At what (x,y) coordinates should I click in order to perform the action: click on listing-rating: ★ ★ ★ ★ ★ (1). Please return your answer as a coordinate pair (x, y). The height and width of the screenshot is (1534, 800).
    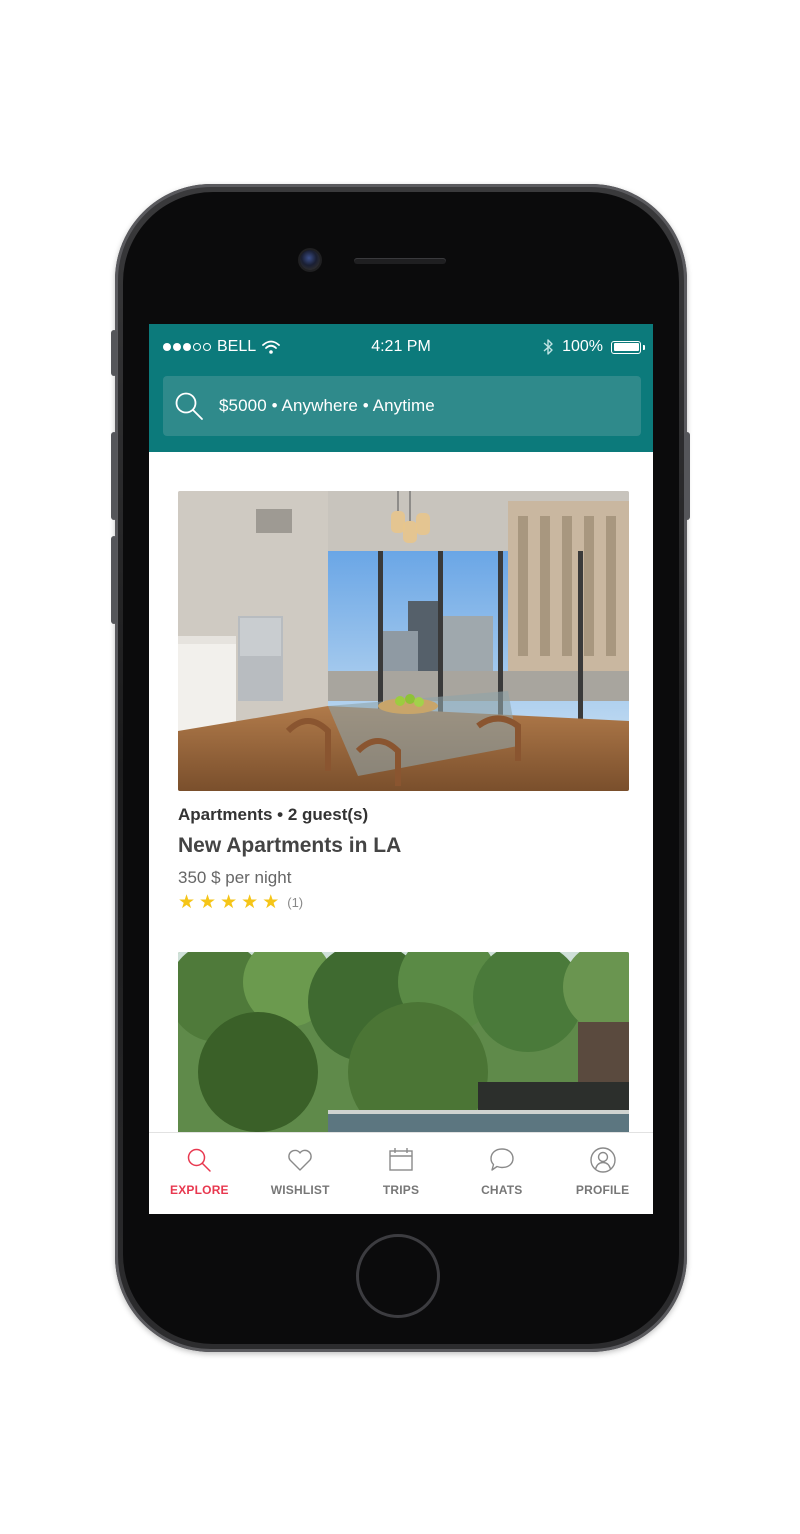
    Looking at the image, I should click on (403, 902).